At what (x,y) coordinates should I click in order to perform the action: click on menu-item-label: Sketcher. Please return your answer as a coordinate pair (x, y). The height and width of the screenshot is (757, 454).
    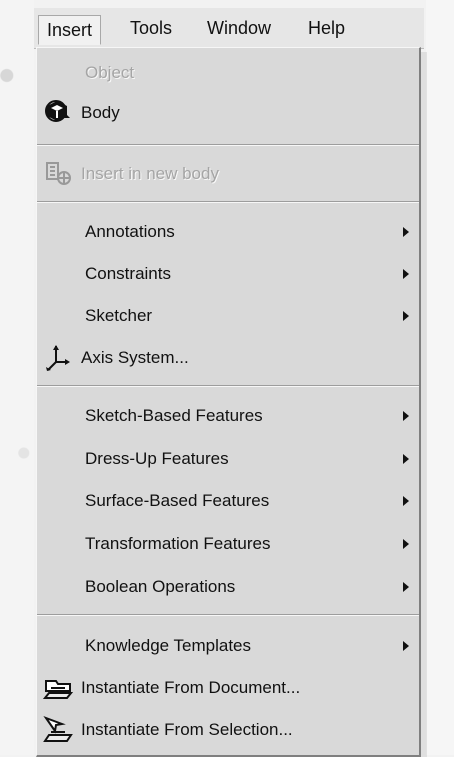
    Looking at the image, I should click on (119, 315).